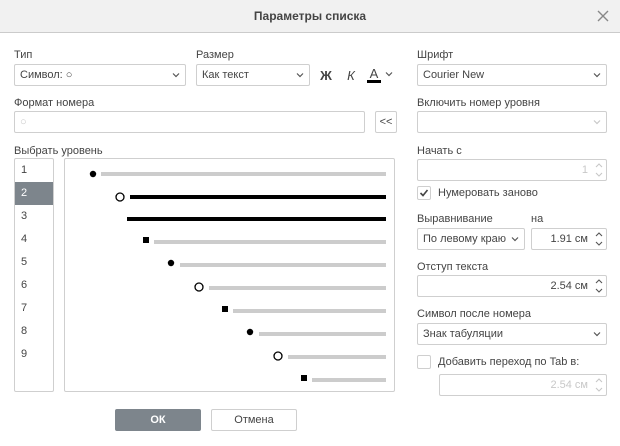 The image size is (620, 446). Describe the element at coordinates (512, 170) in the screenshot. I see `start-at-spinner: 1` at that location.